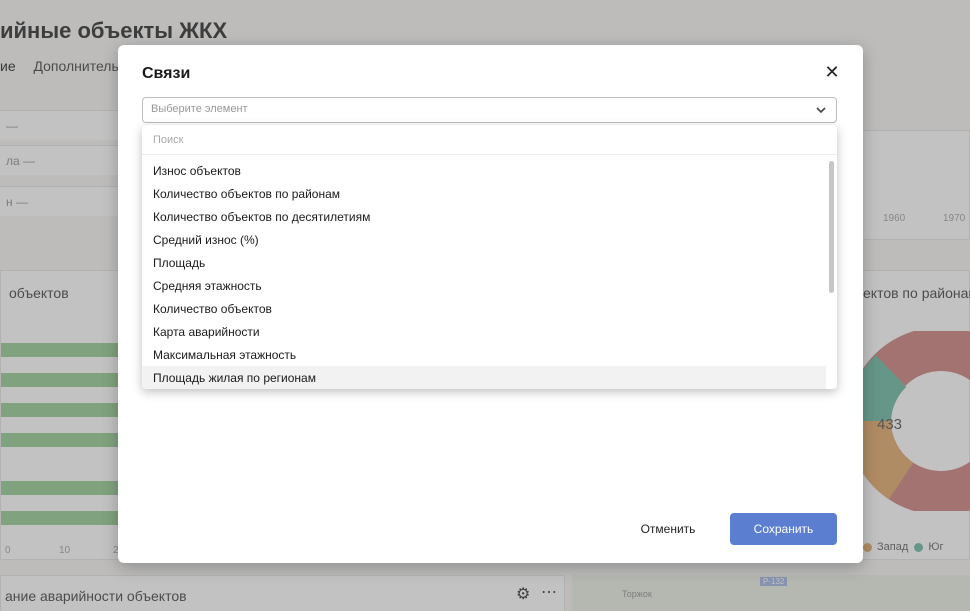 This screenshot has width=970, height=611. I want to click on dropdown-option-hovered: Площадь жилая по регионам, so click(484, 377).